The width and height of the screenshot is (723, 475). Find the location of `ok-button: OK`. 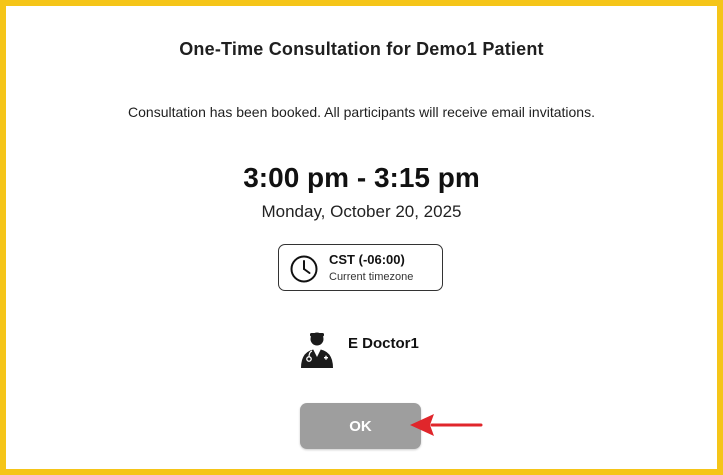

ok-button: OK is located at coordinates (360, 426).